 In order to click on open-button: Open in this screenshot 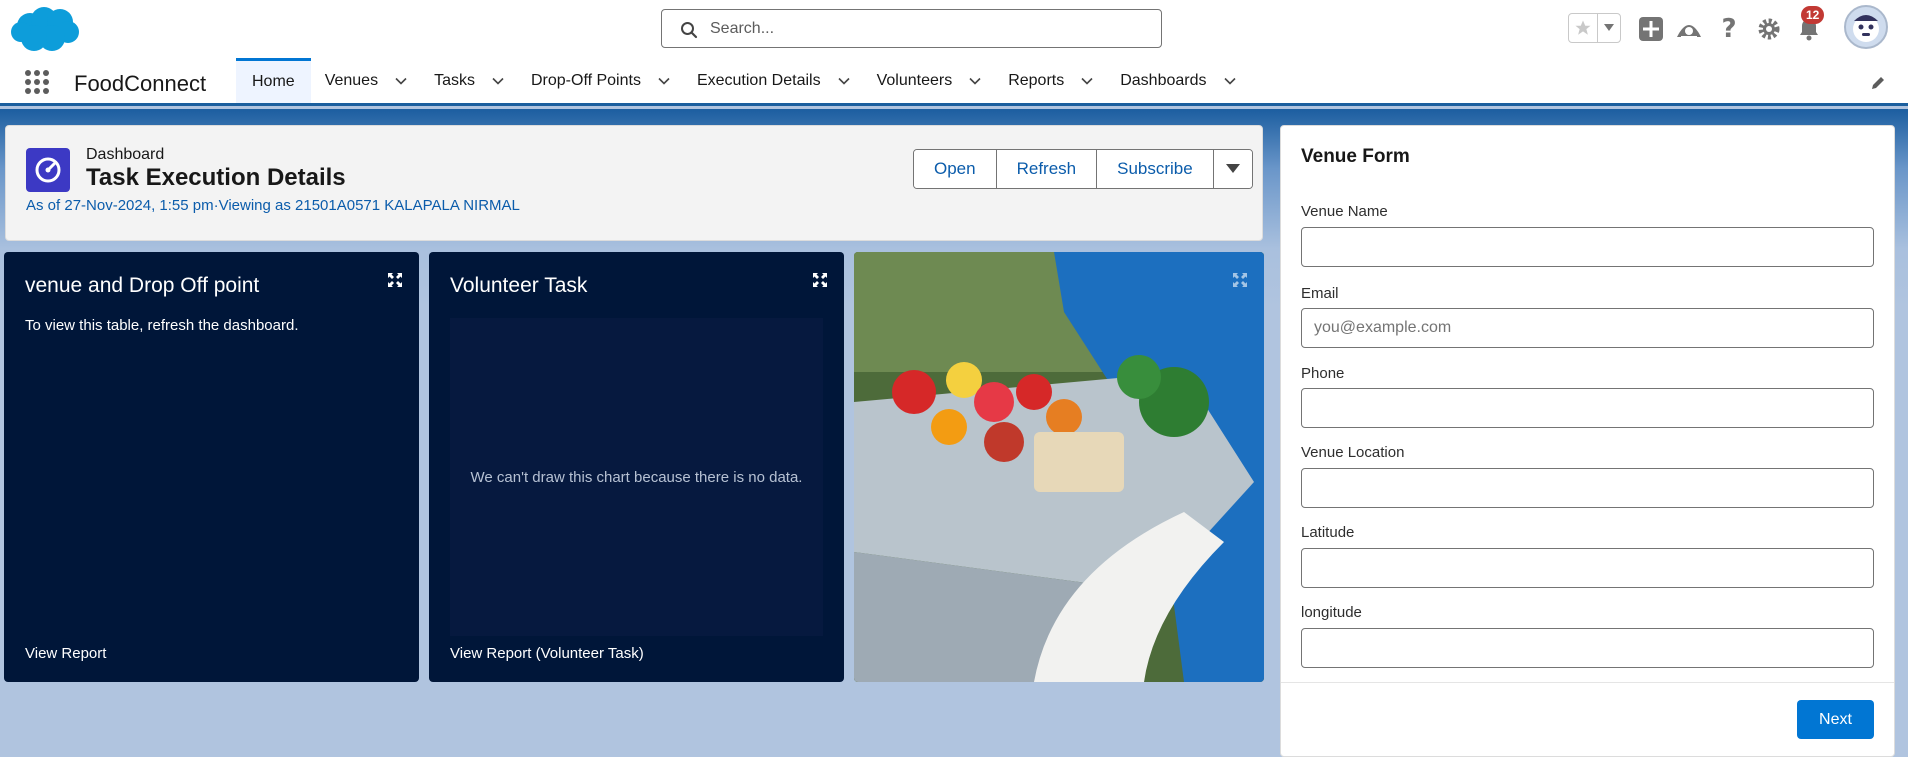, I will do `click(955, 169)`.